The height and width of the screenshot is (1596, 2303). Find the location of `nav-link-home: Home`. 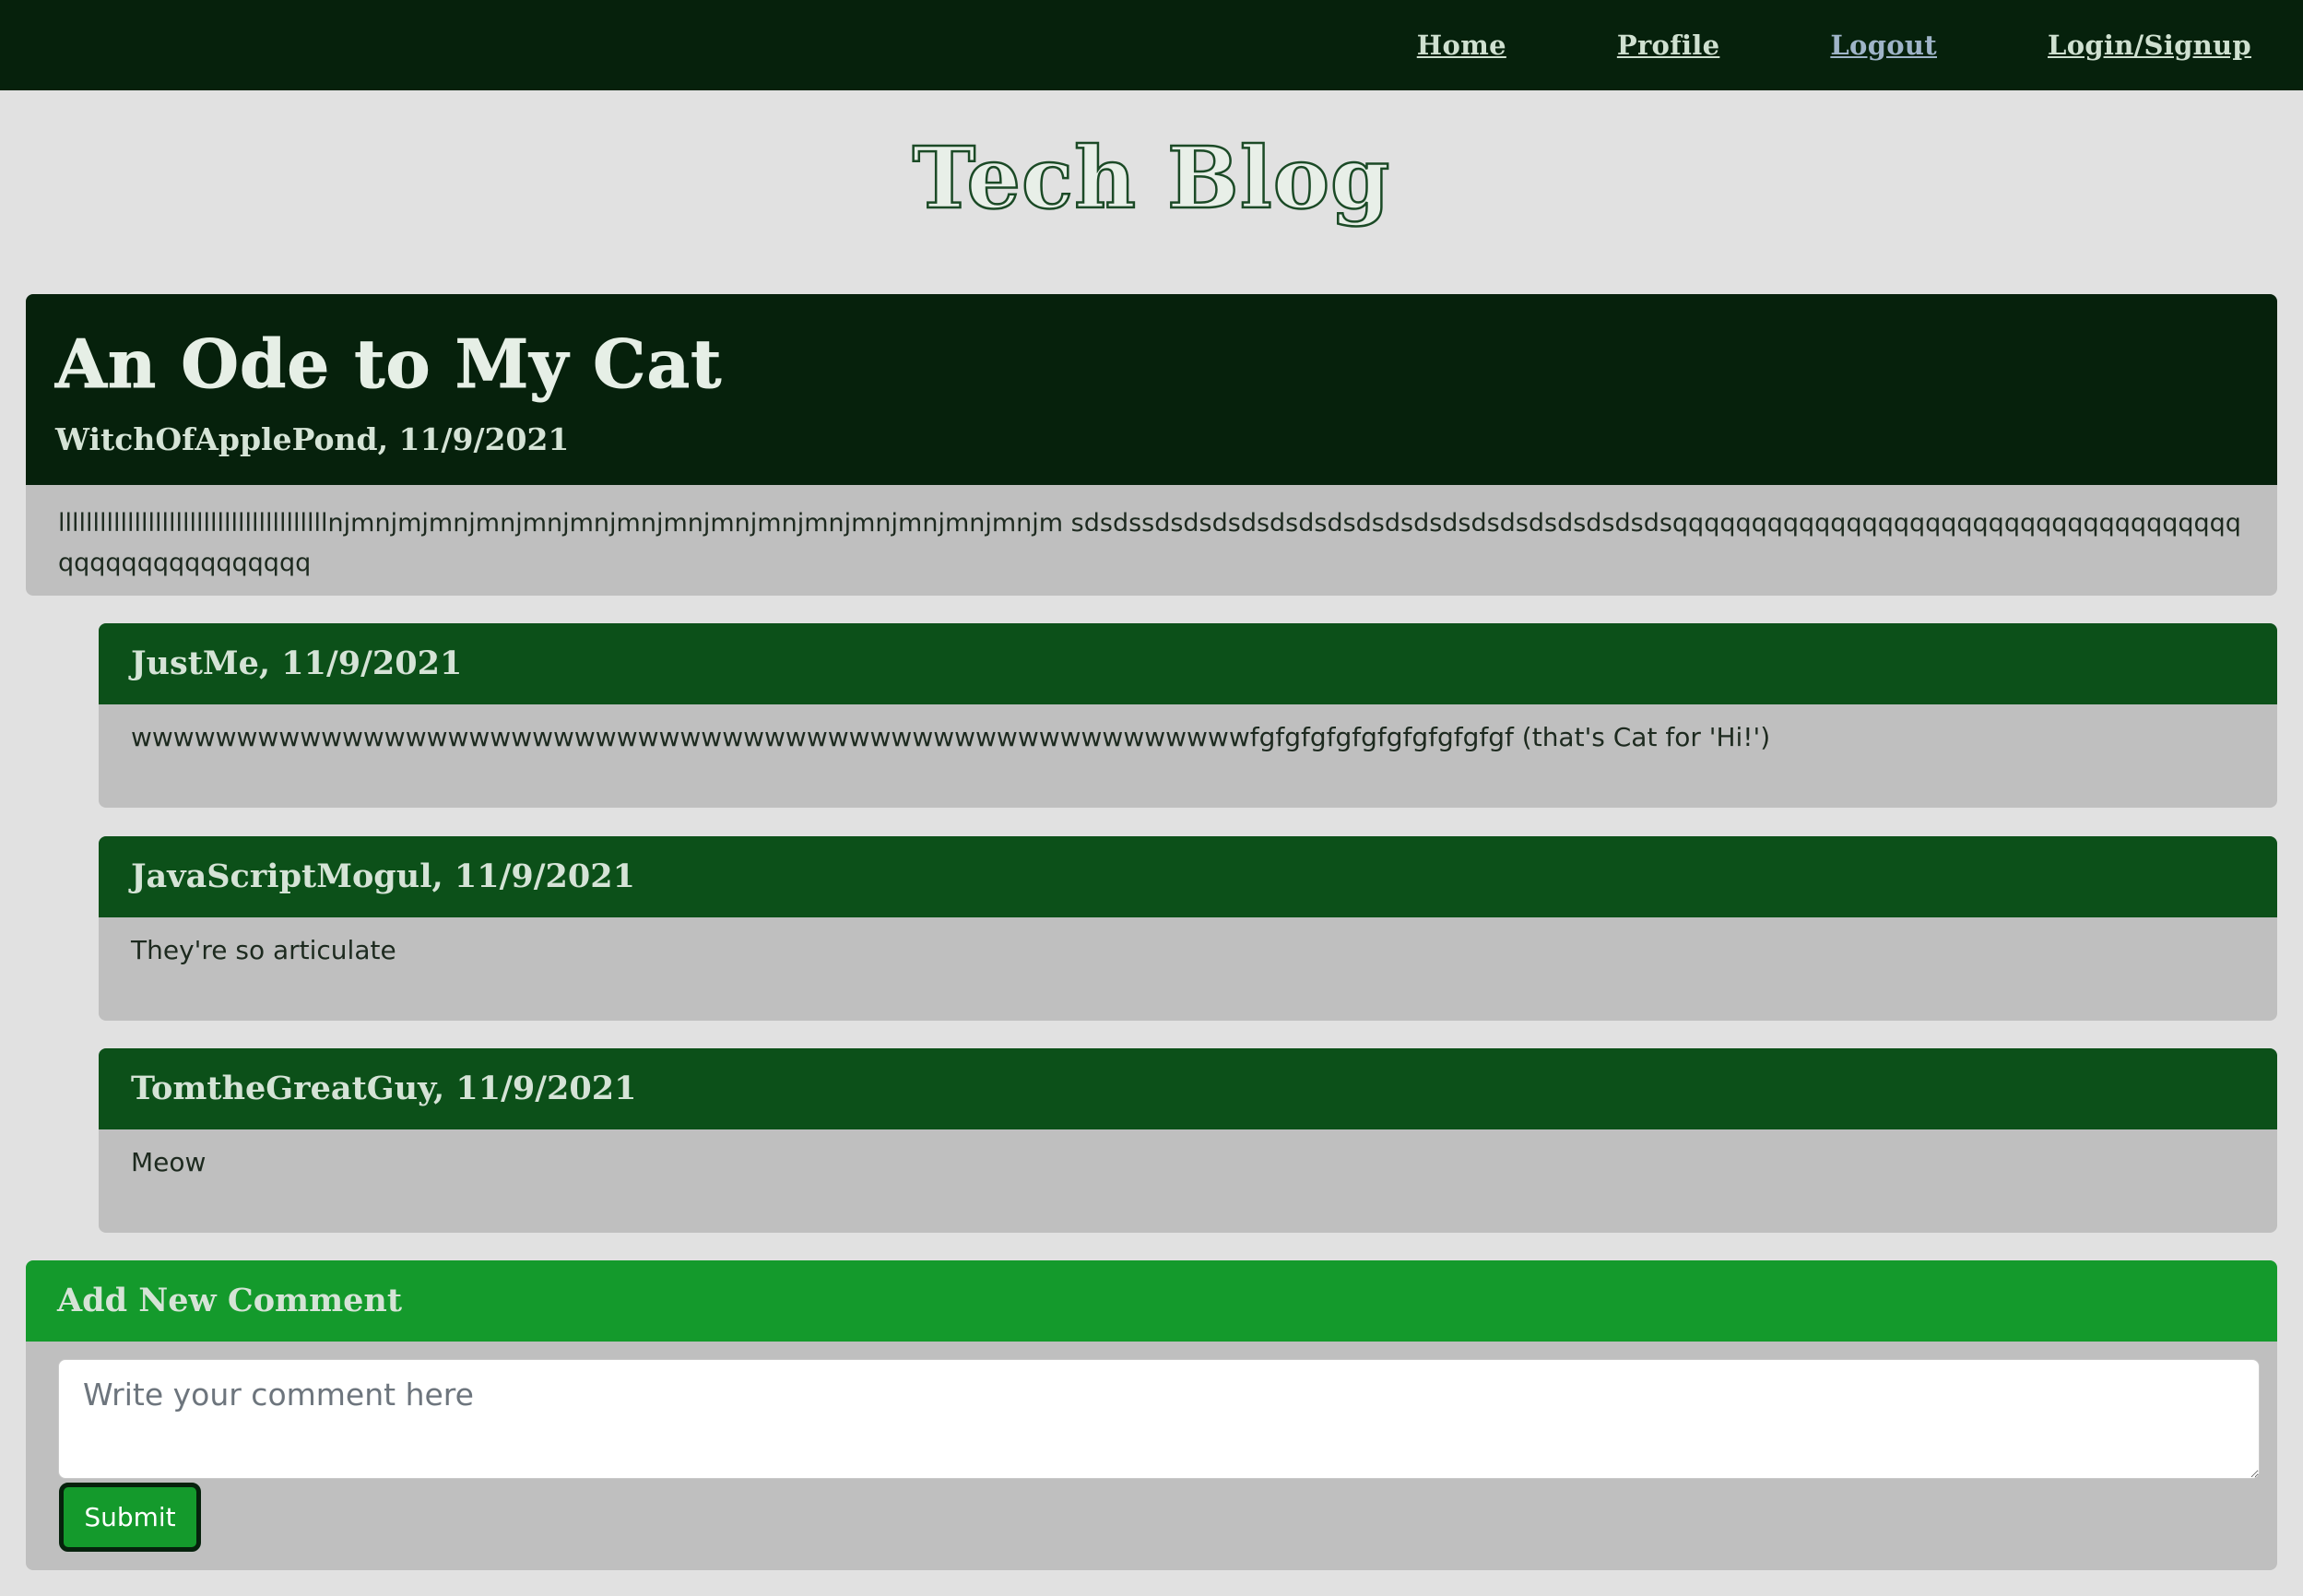

nav-link-home: Home is located at coordinates (1461, 45).